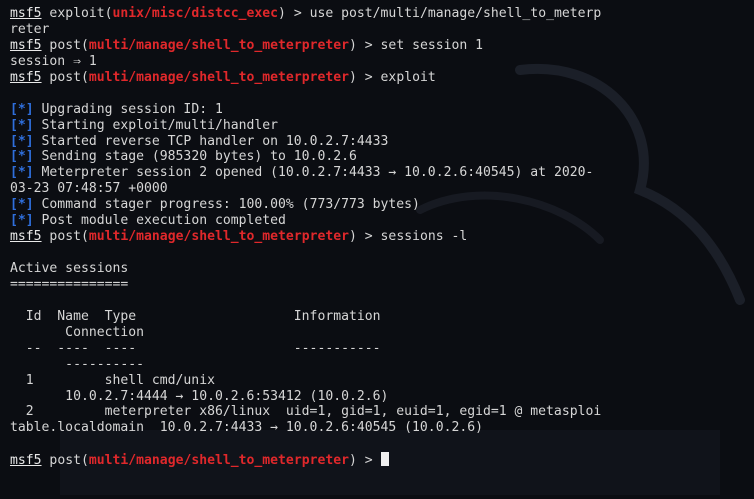  I want to click on cursor-block, so click(384, 459).